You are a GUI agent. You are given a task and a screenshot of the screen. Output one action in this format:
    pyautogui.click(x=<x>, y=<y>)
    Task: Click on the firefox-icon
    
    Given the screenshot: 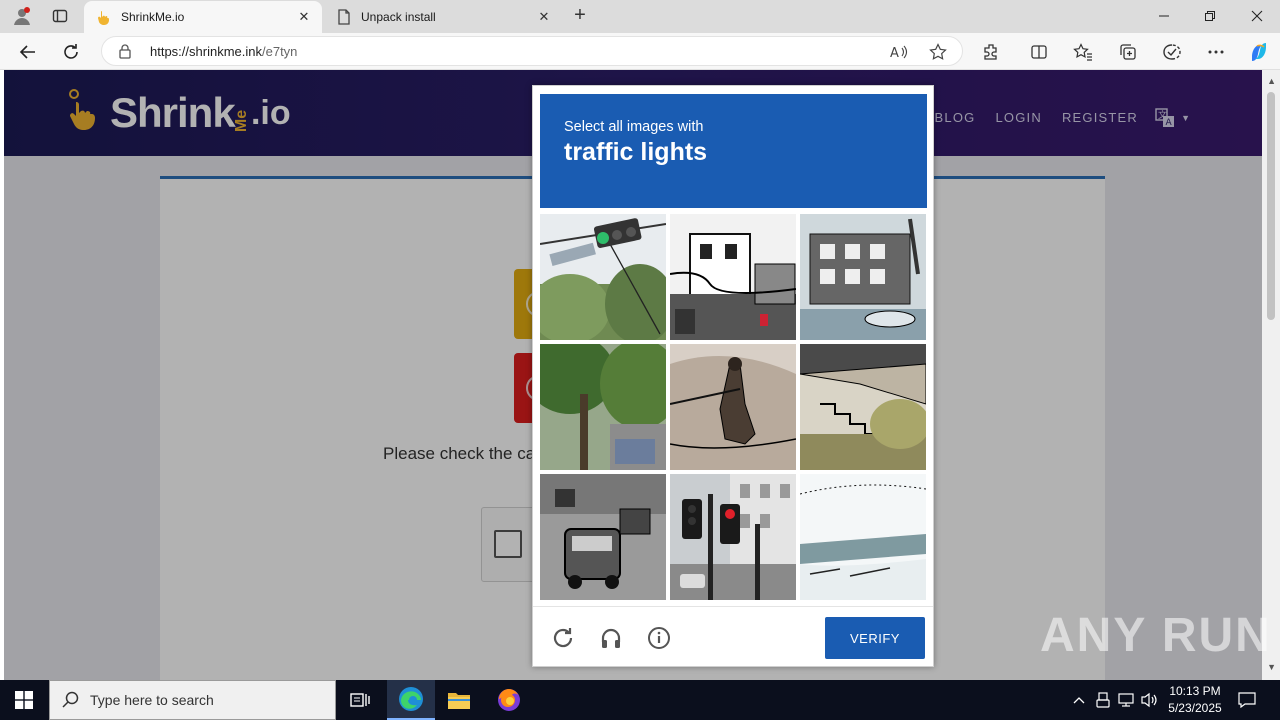 What is the action you would take?
    pyautogui.click(x=509, y=700)
    